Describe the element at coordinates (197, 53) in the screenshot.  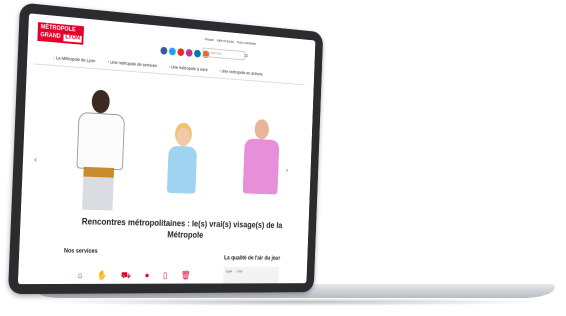
I see `linkedin-icon` at that location.